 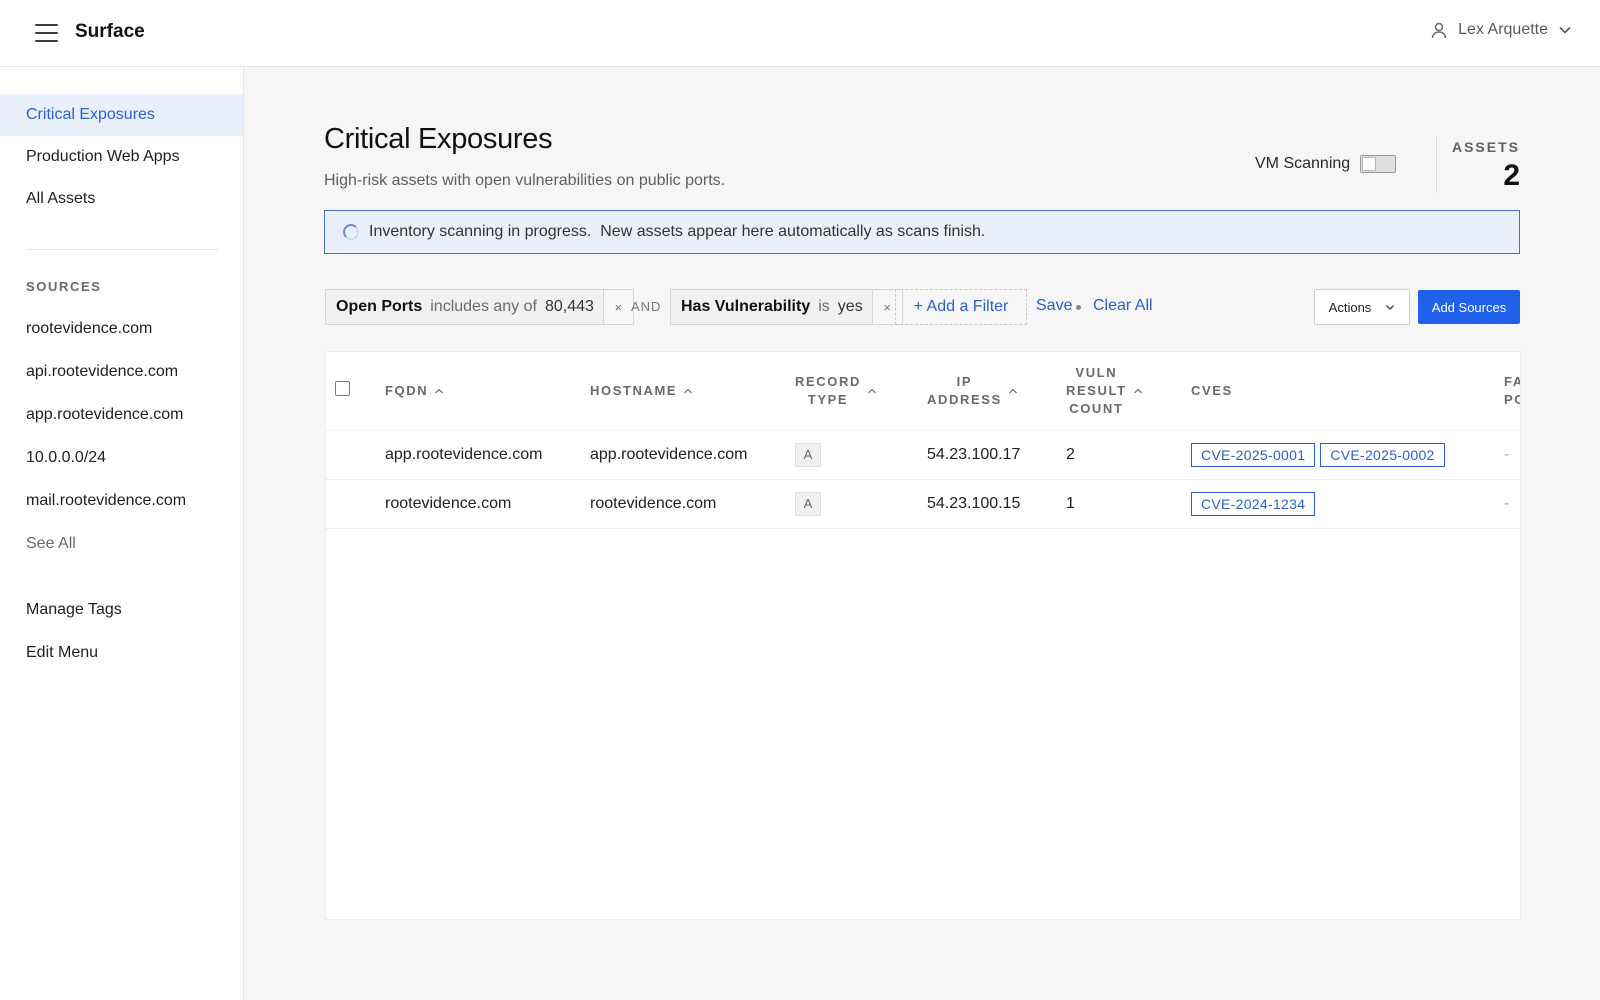 I want to click on sources-heading: SOURCES, so click(x=64, y=286).